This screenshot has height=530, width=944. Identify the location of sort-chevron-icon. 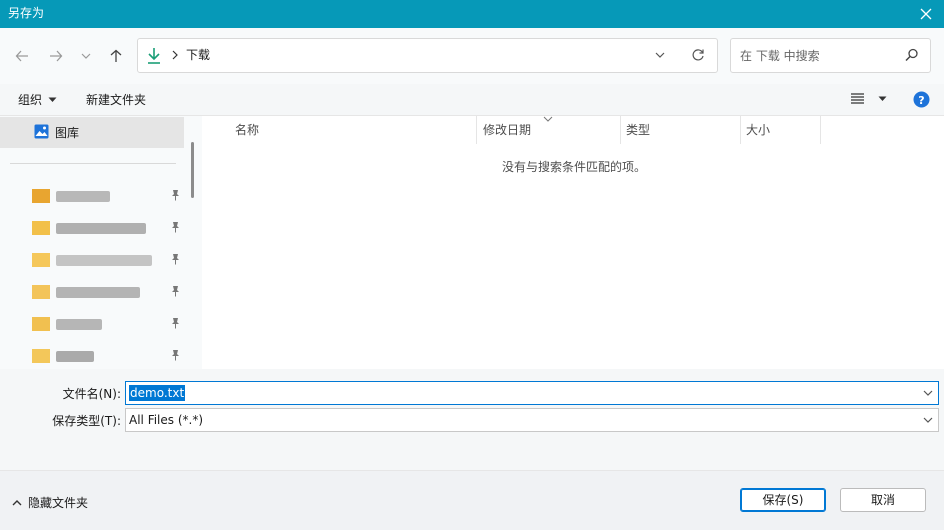
(548, 119).